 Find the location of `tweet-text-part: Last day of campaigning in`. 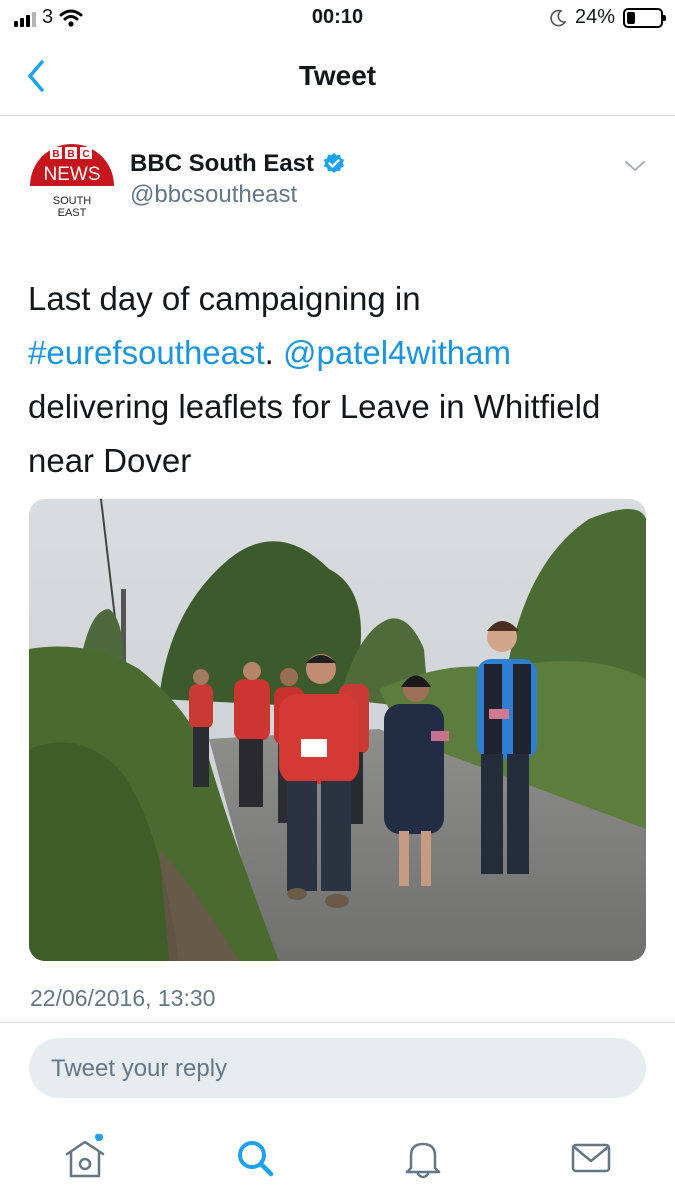

tweet-text-part: Last day of campaigning in is located at coordinates (224, 298).